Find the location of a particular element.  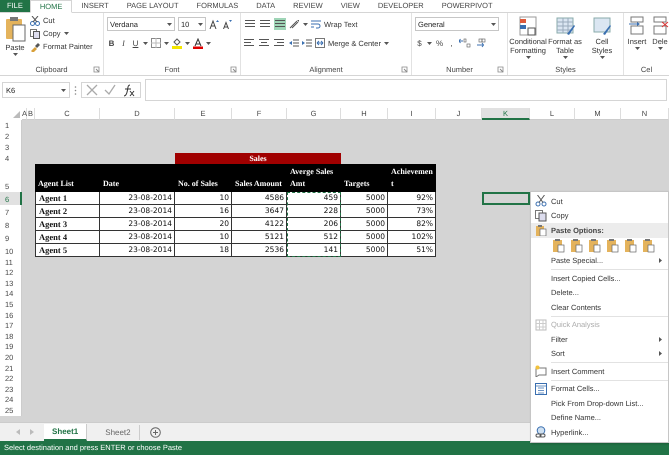

increase-decimal-icon is located at coordinates (465, 43).